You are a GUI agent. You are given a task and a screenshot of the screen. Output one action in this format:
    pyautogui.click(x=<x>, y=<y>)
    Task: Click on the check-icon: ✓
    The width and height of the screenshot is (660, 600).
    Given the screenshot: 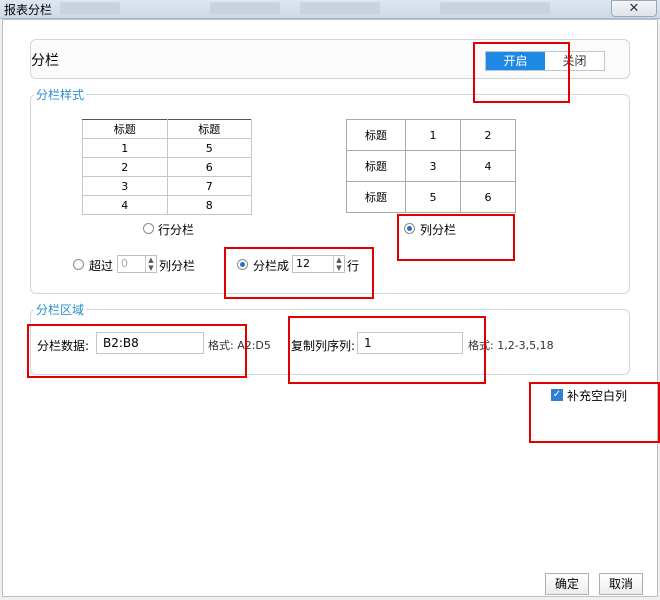 What is the action you would take?
    pyautogui.click(x=557, y=394)
    